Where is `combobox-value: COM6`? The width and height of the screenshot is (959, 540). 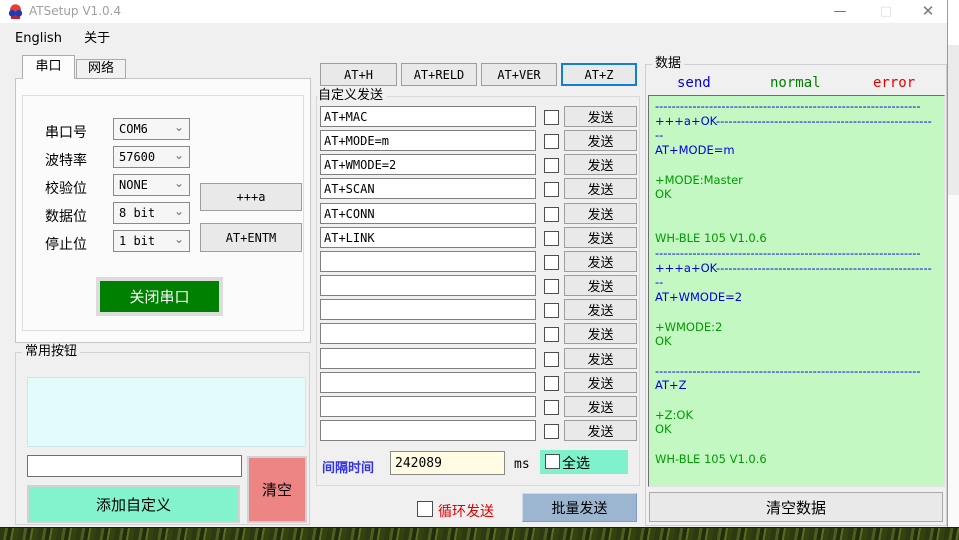
combobox-value: COM6 is located at coordinates (133, 129).